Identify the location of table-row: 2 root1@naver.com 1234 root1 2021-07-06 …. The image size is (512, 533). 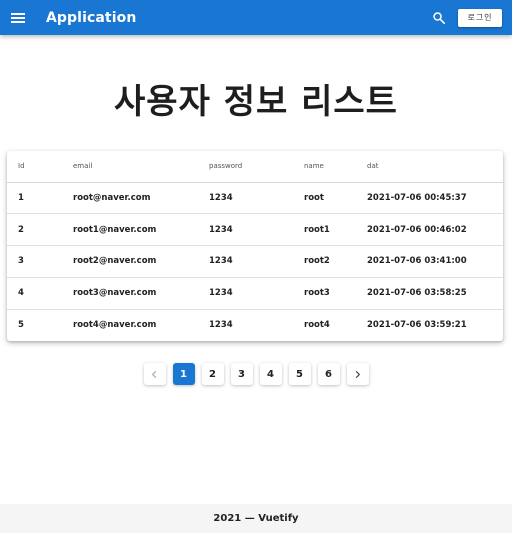
(255, 230).